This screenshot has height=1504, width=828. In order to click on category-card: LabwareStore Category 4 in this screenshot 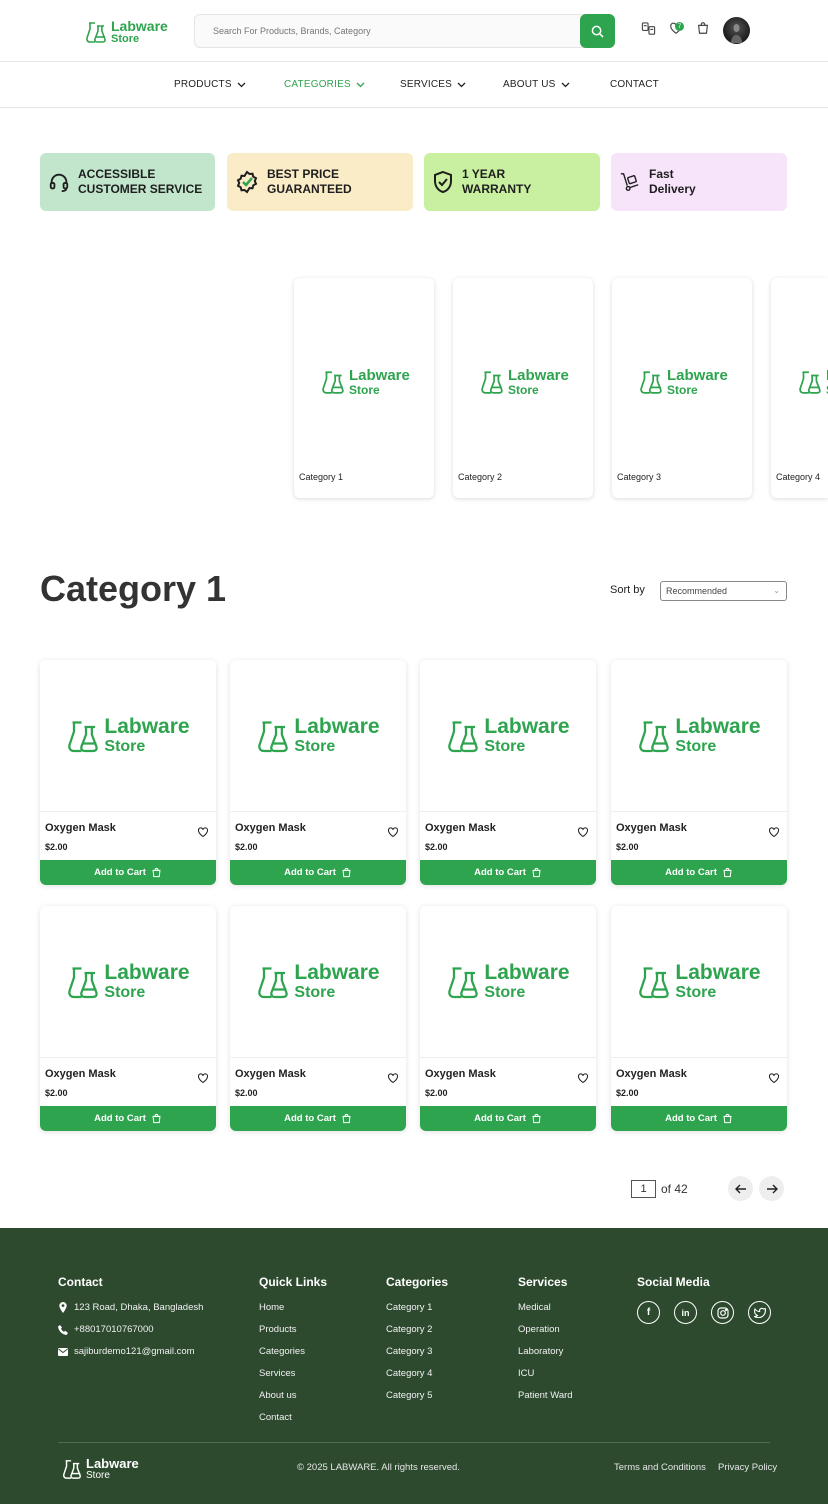, I will do `click(799, 388)`.